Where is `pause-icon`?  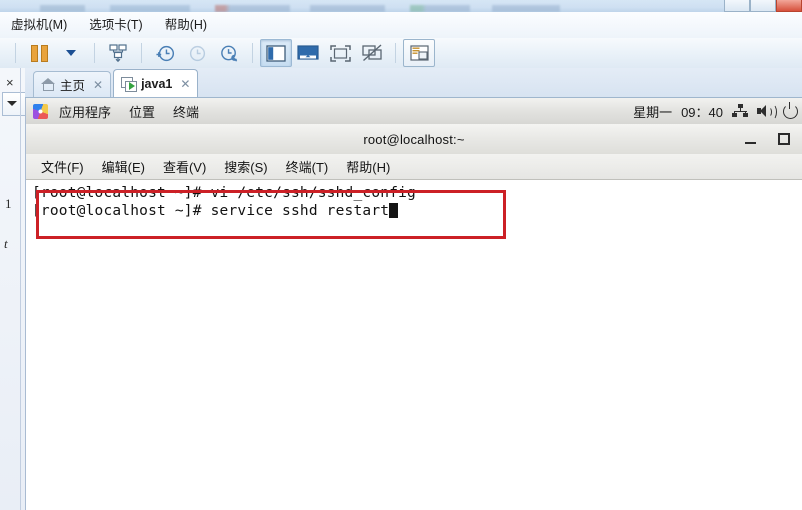 pause-icon is located at coordinates (39, 53).